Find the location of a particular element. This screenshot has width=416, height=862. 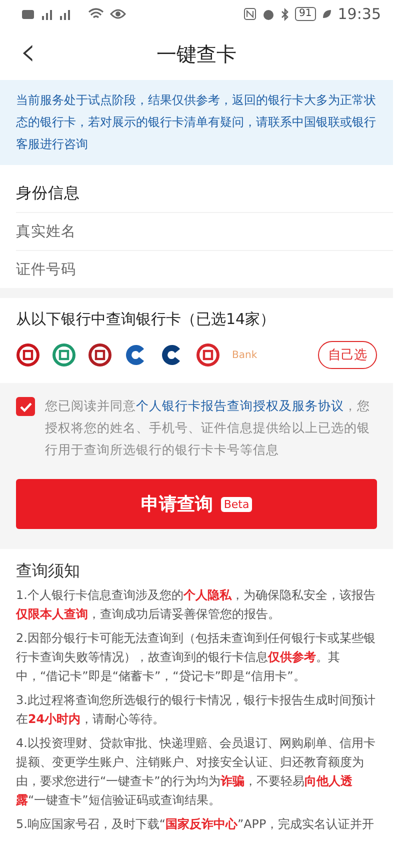

choose-button: 自己选 is located at coordinates (347, 355).